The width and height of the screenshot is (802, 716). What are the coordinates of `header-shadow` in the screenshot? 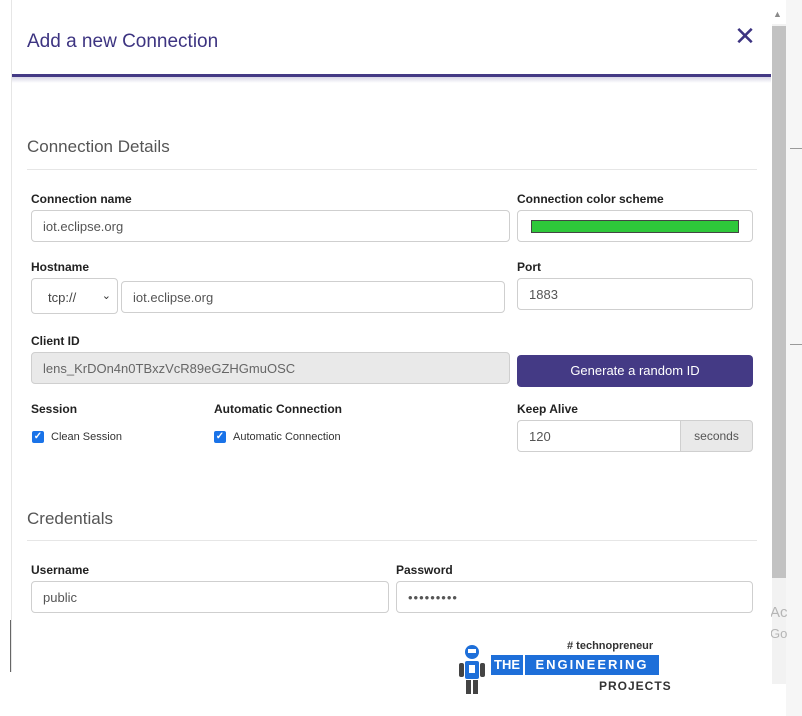 It's located at (391, 80).